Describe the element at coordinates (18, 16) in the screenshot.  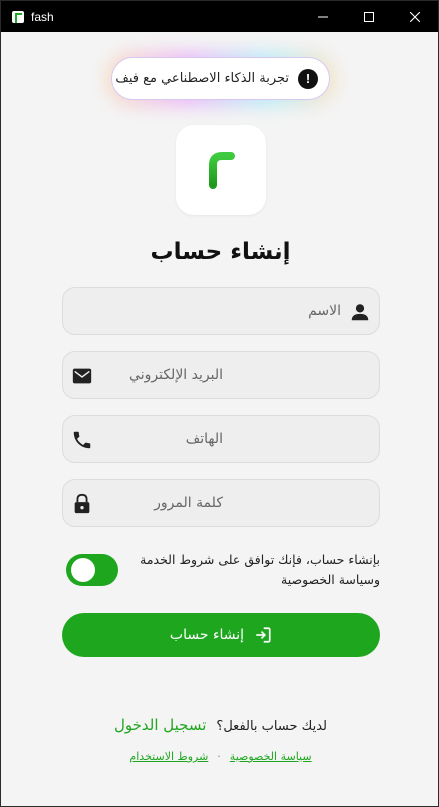
I see `app-logo-icon` at that location.